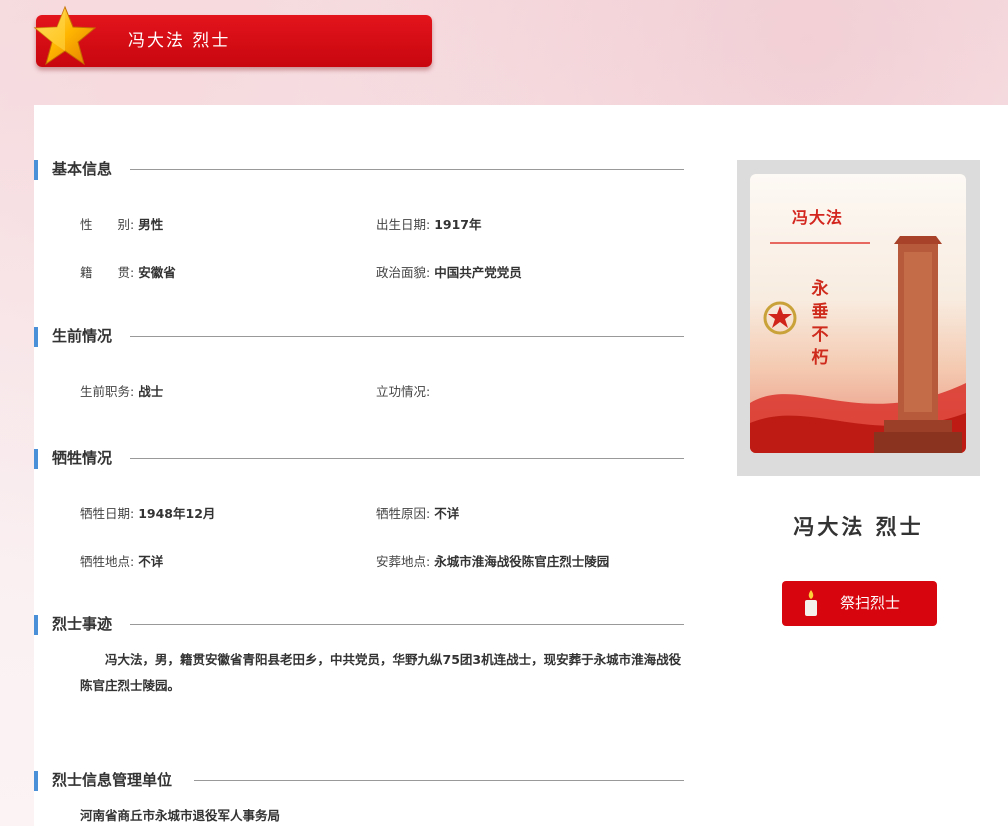 The image size is (1008, 826). I want to click on field-value: 安徽省, so click(157, 272).